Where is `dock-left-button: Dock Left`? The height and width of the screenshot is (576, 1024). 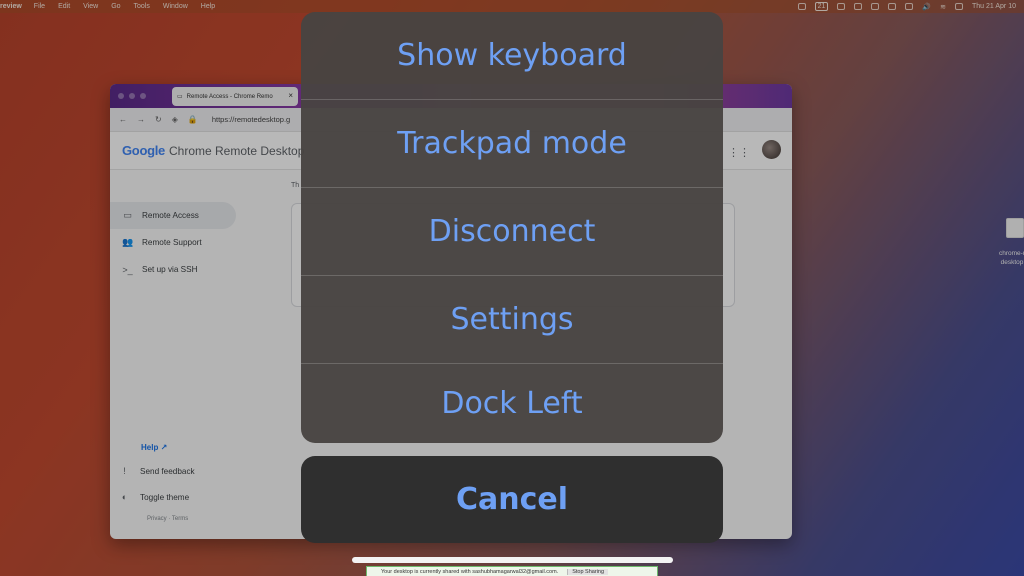
dock-left-button: Dock Left is located at coordinates (512, 403).